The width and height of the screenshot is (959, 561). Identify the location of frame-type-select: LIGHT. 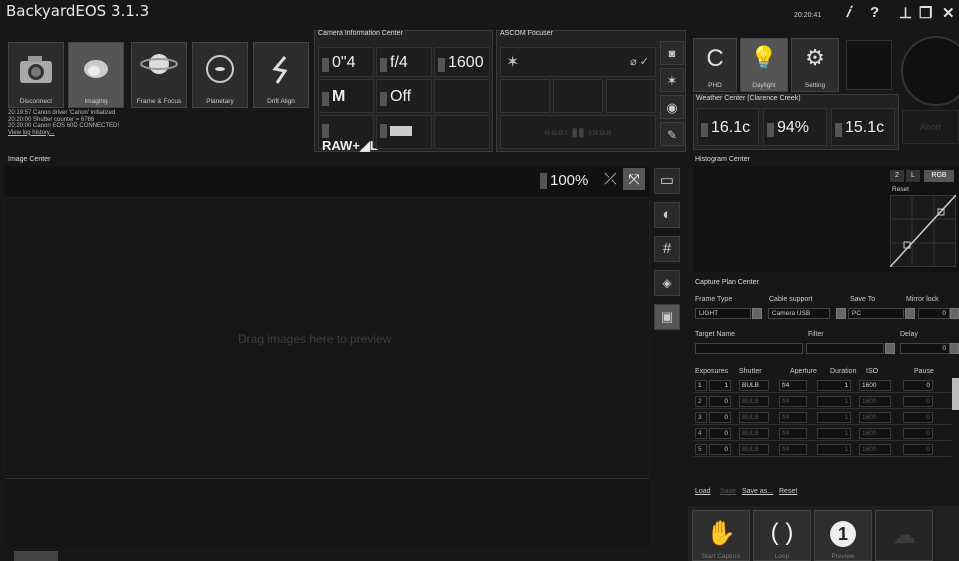
(723, 313).